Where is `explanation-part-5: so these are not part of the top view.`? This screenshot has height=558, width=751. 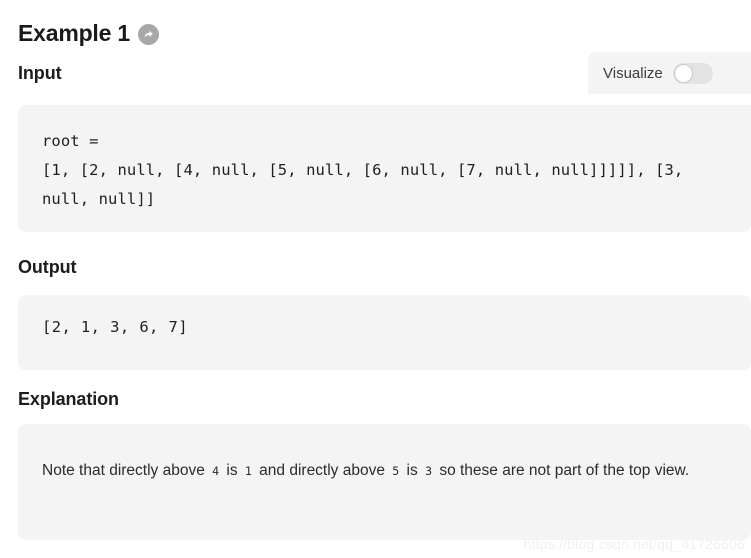 explanation-part-5: so these are not part of the top view. is located at coordinates (564, 470).